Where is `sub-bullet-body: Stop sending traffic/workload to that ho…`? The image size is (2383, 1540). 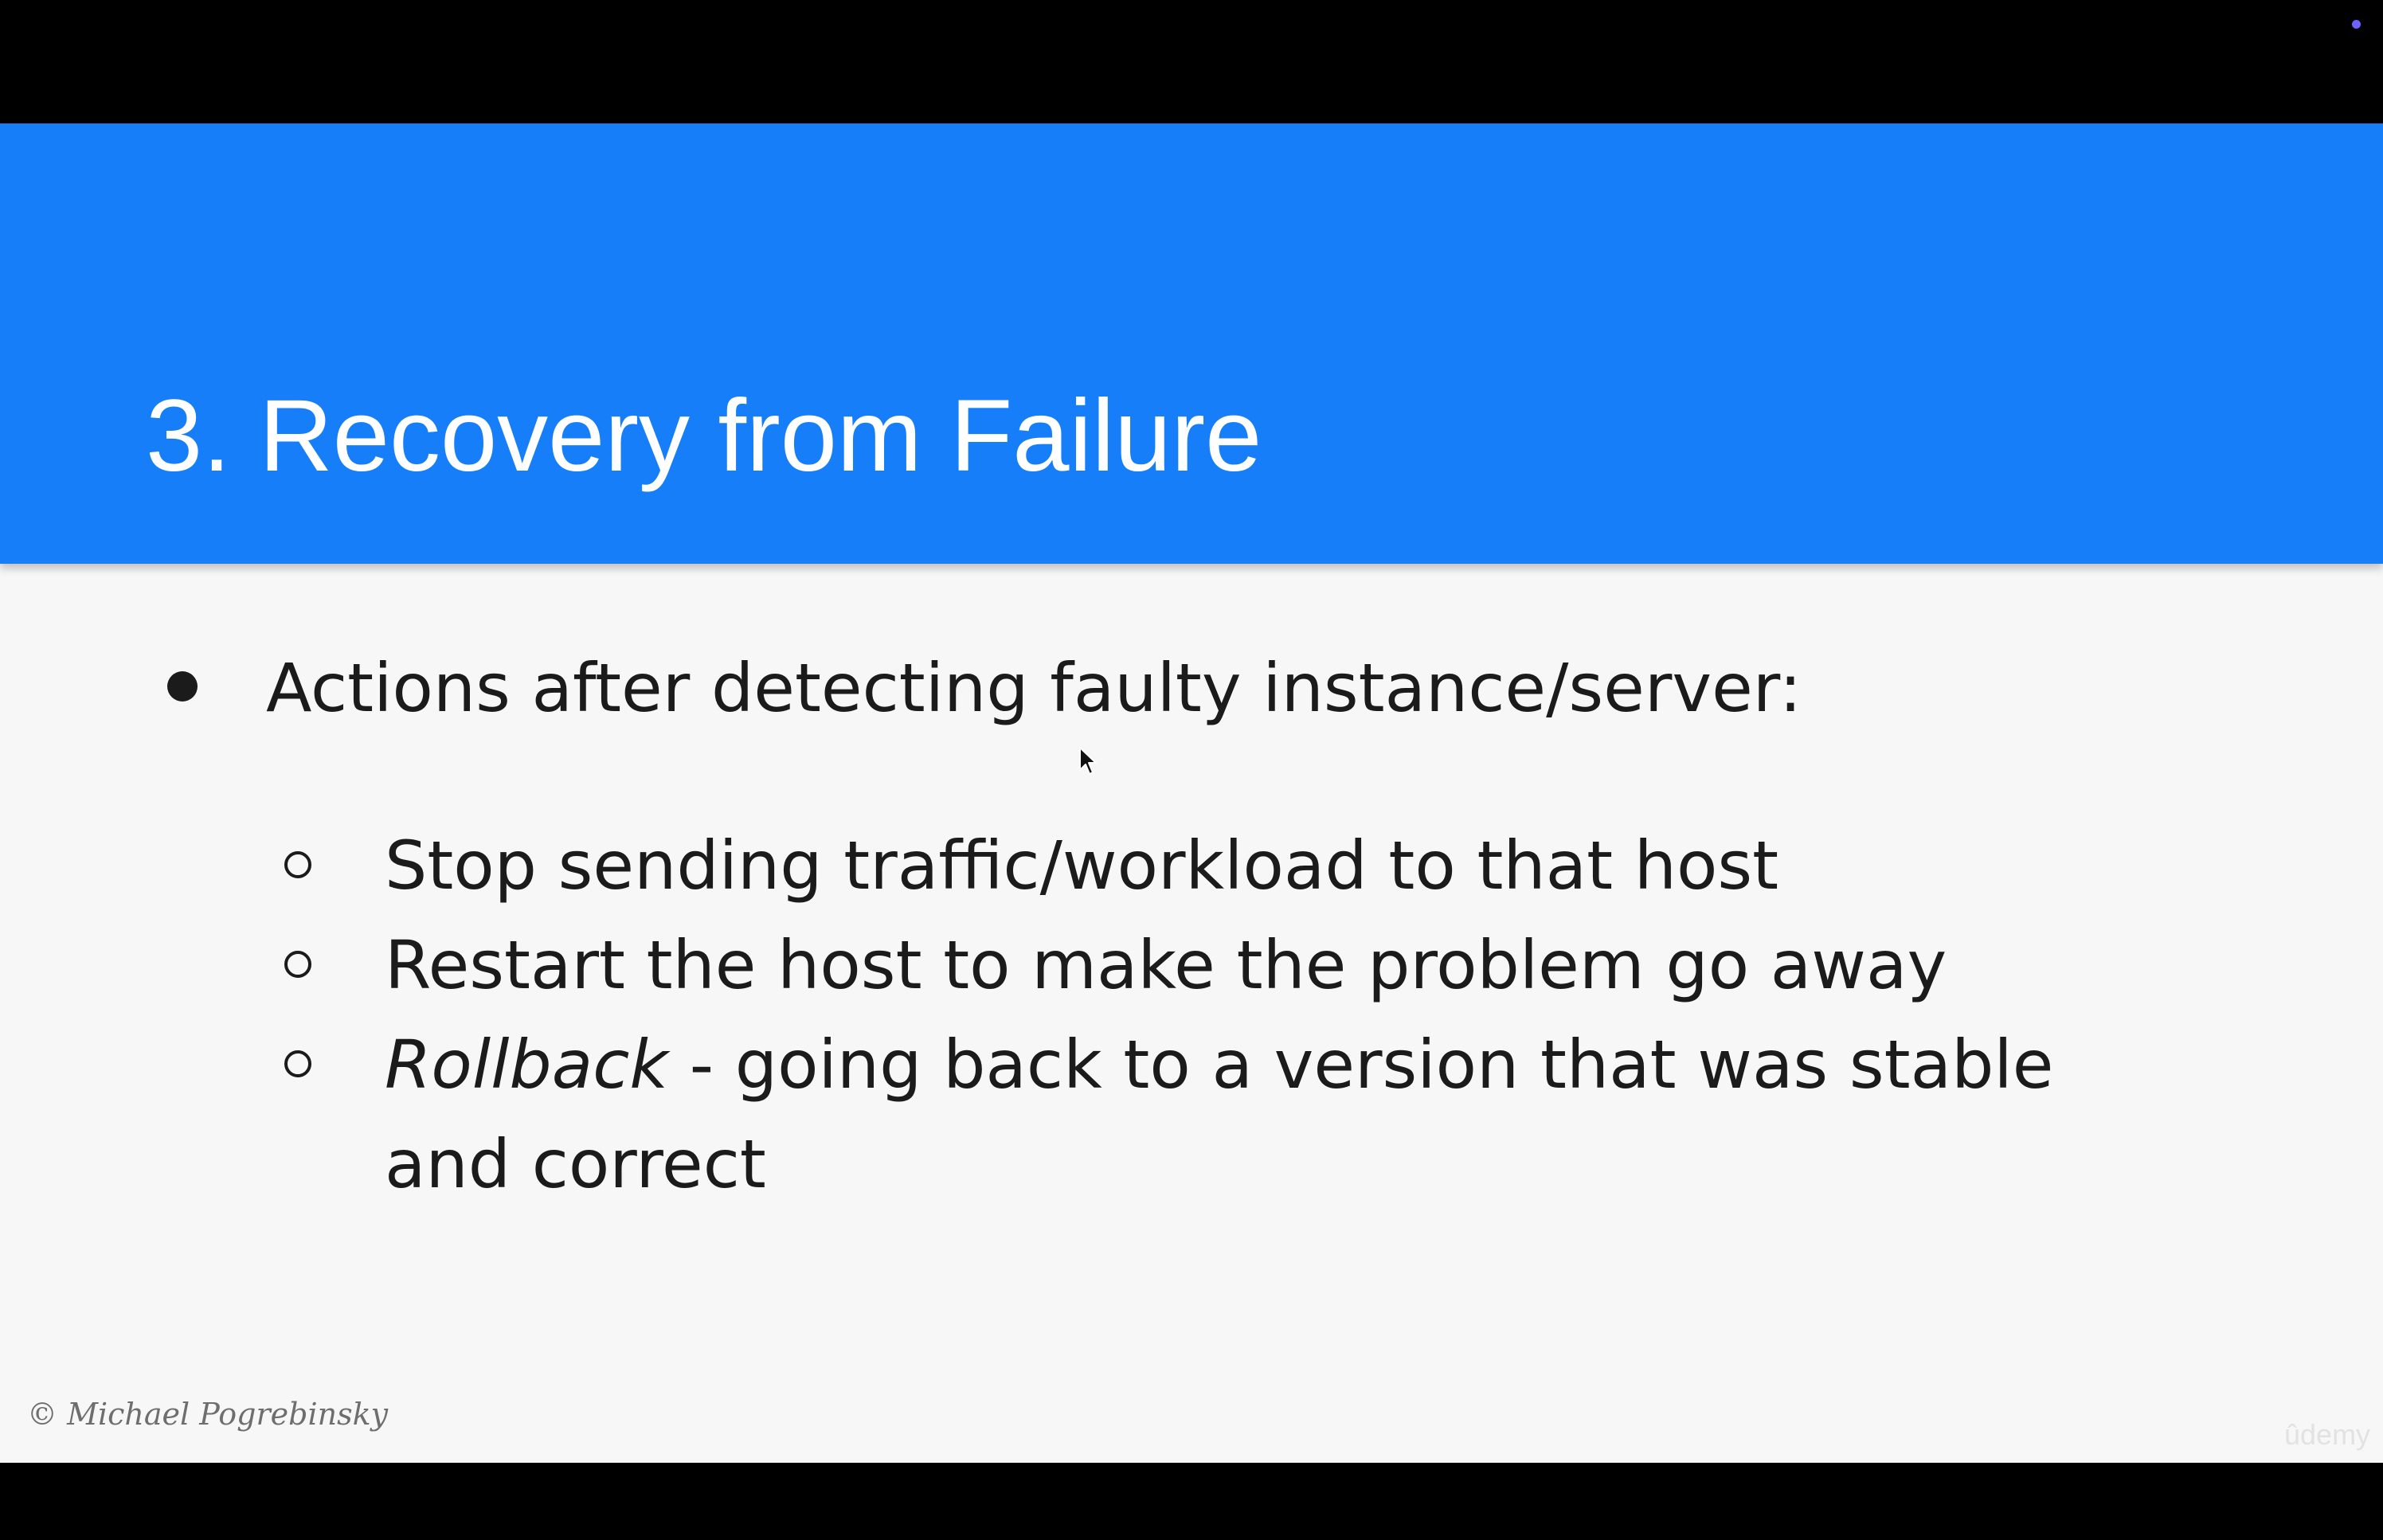
sub-bullet-body: Stop sending traffic/workload to that ho… is located at coordinates (1082, 866).